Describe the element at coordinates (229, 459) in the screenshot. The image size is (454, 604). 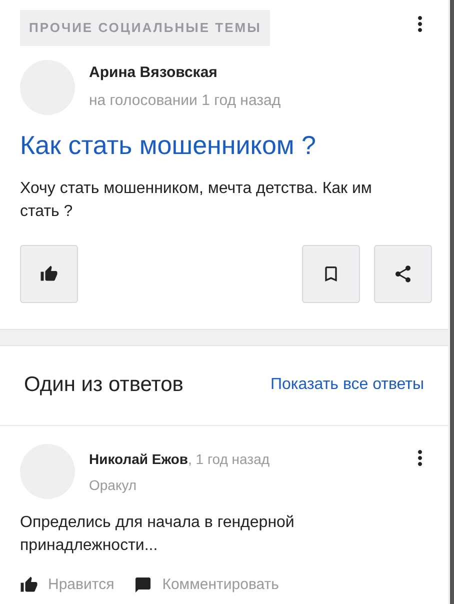
I see `answer-time: , 1 год назад` at that location.